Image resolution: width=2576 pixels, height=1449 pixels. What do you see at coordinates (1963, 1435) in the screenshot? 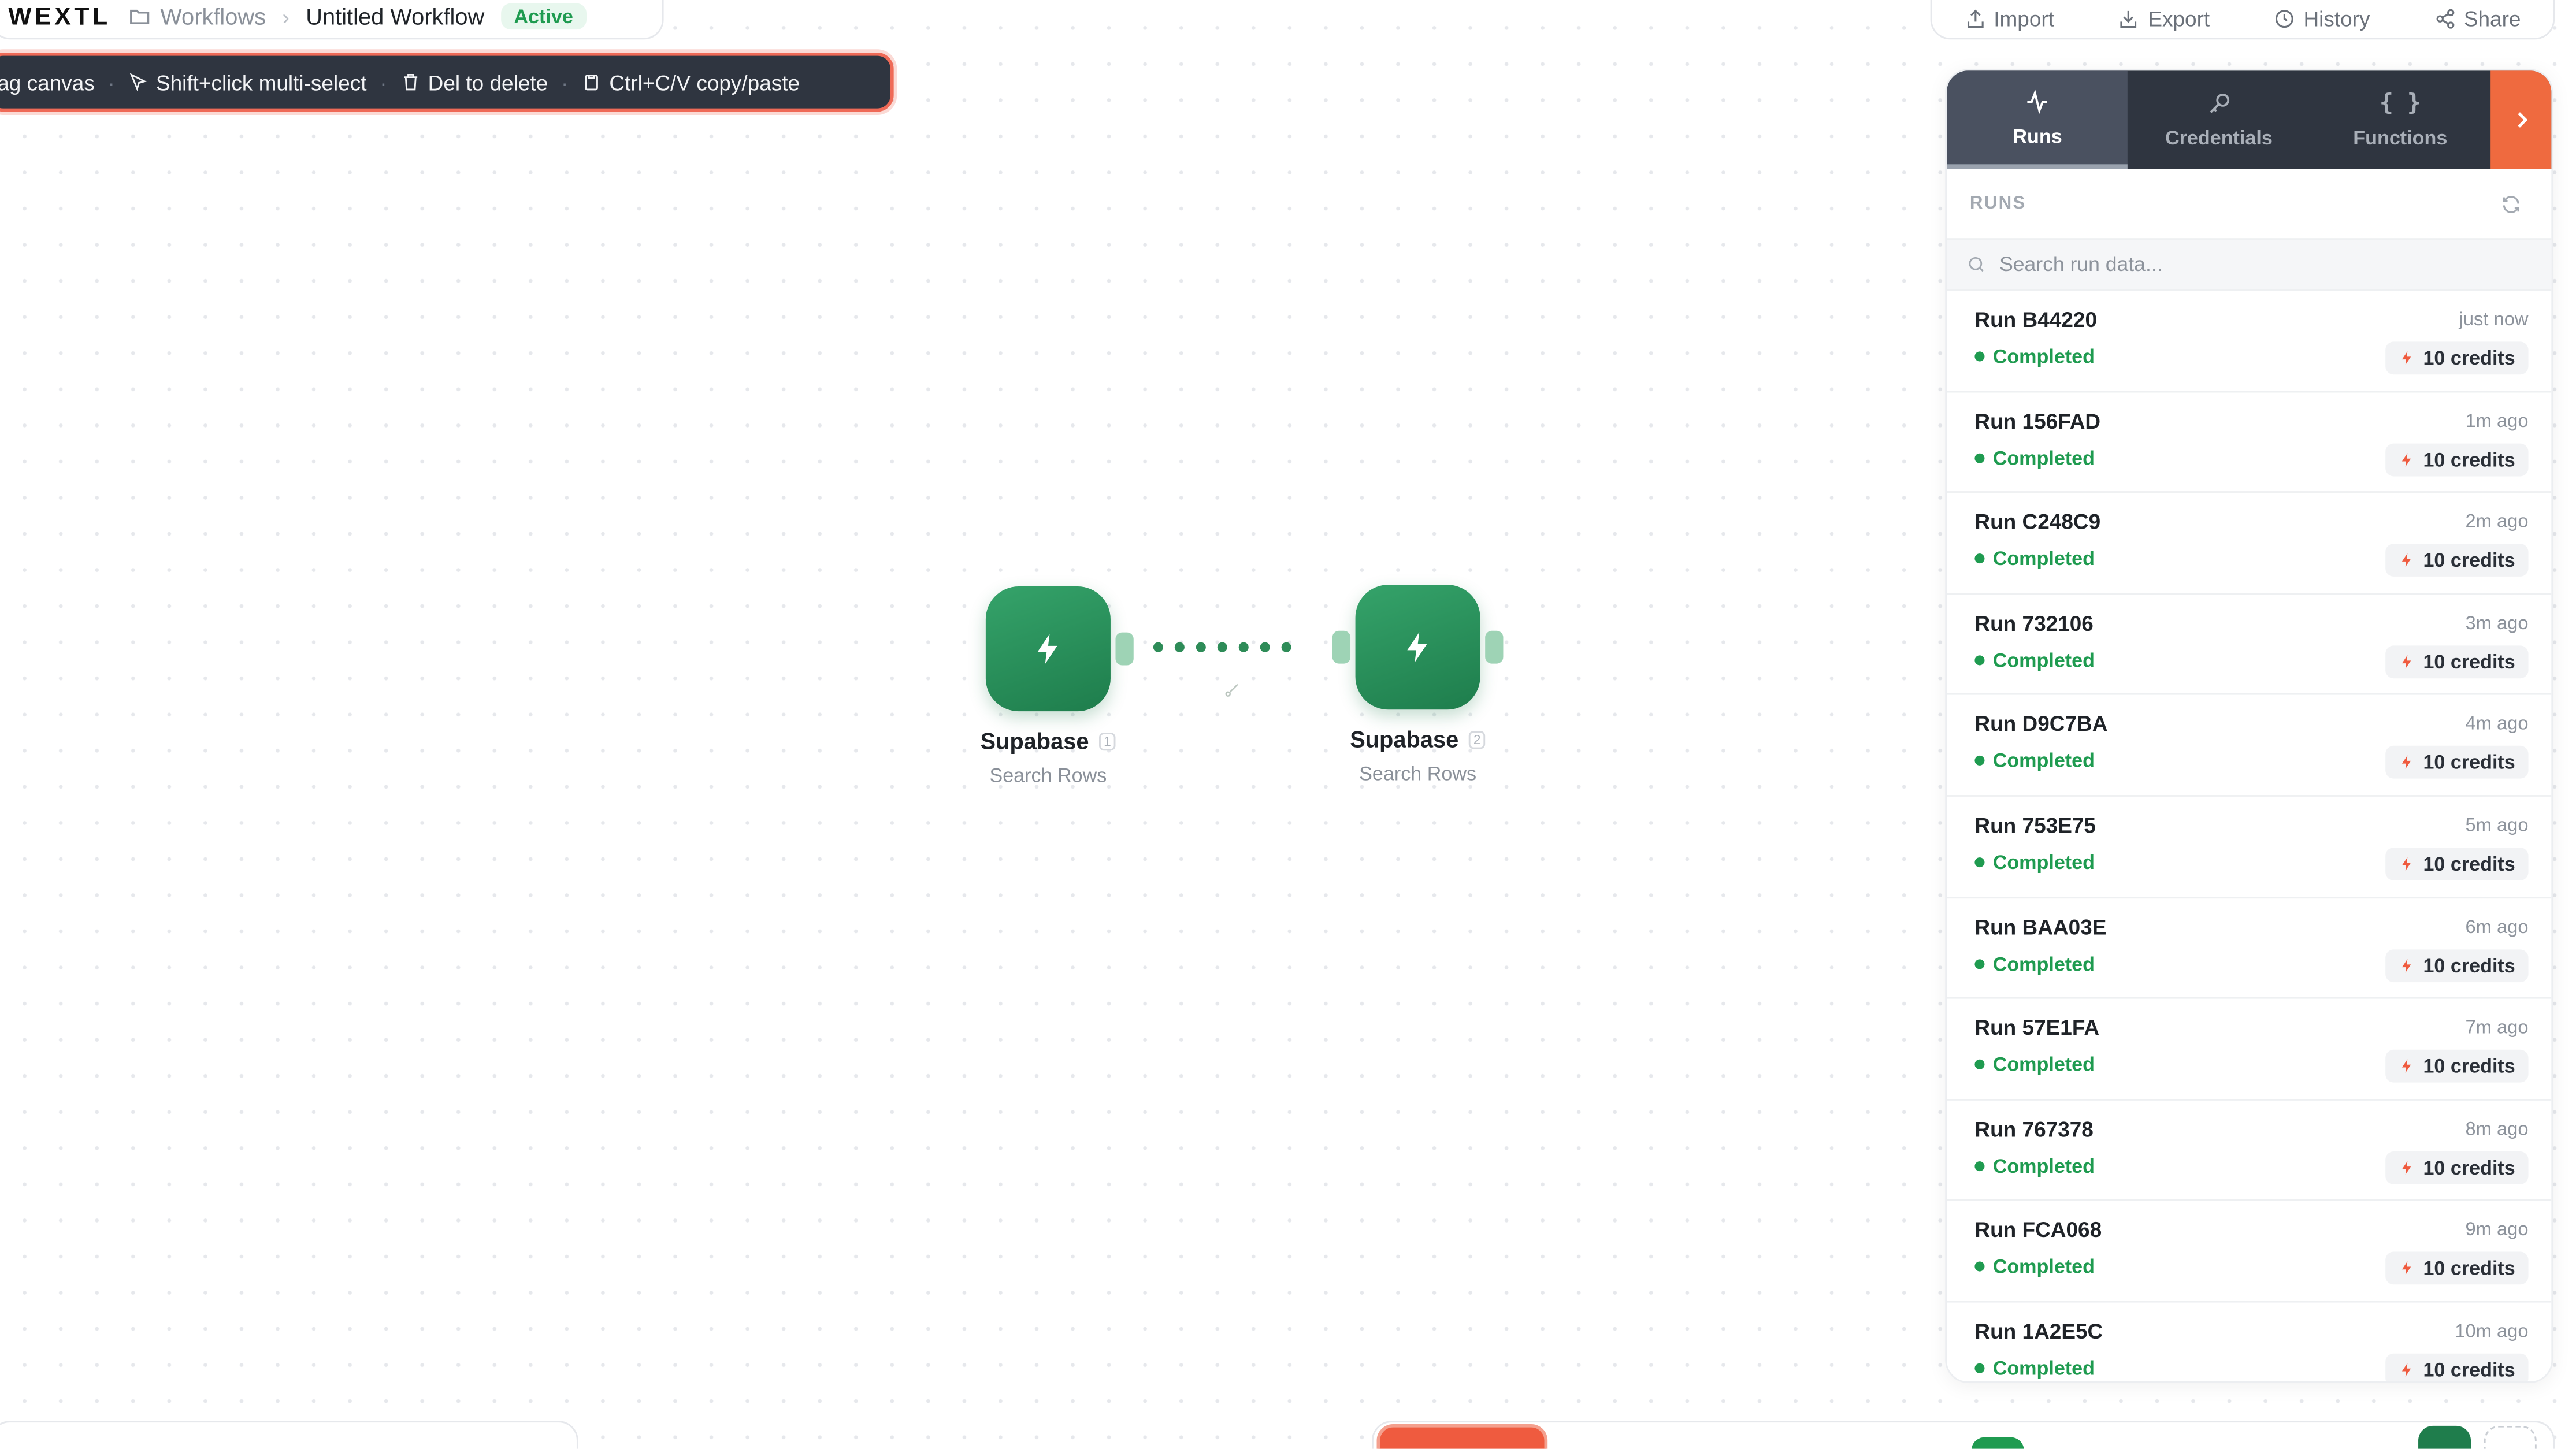
I see `bottom-action-bar` at bounding box center [1963, 1435].